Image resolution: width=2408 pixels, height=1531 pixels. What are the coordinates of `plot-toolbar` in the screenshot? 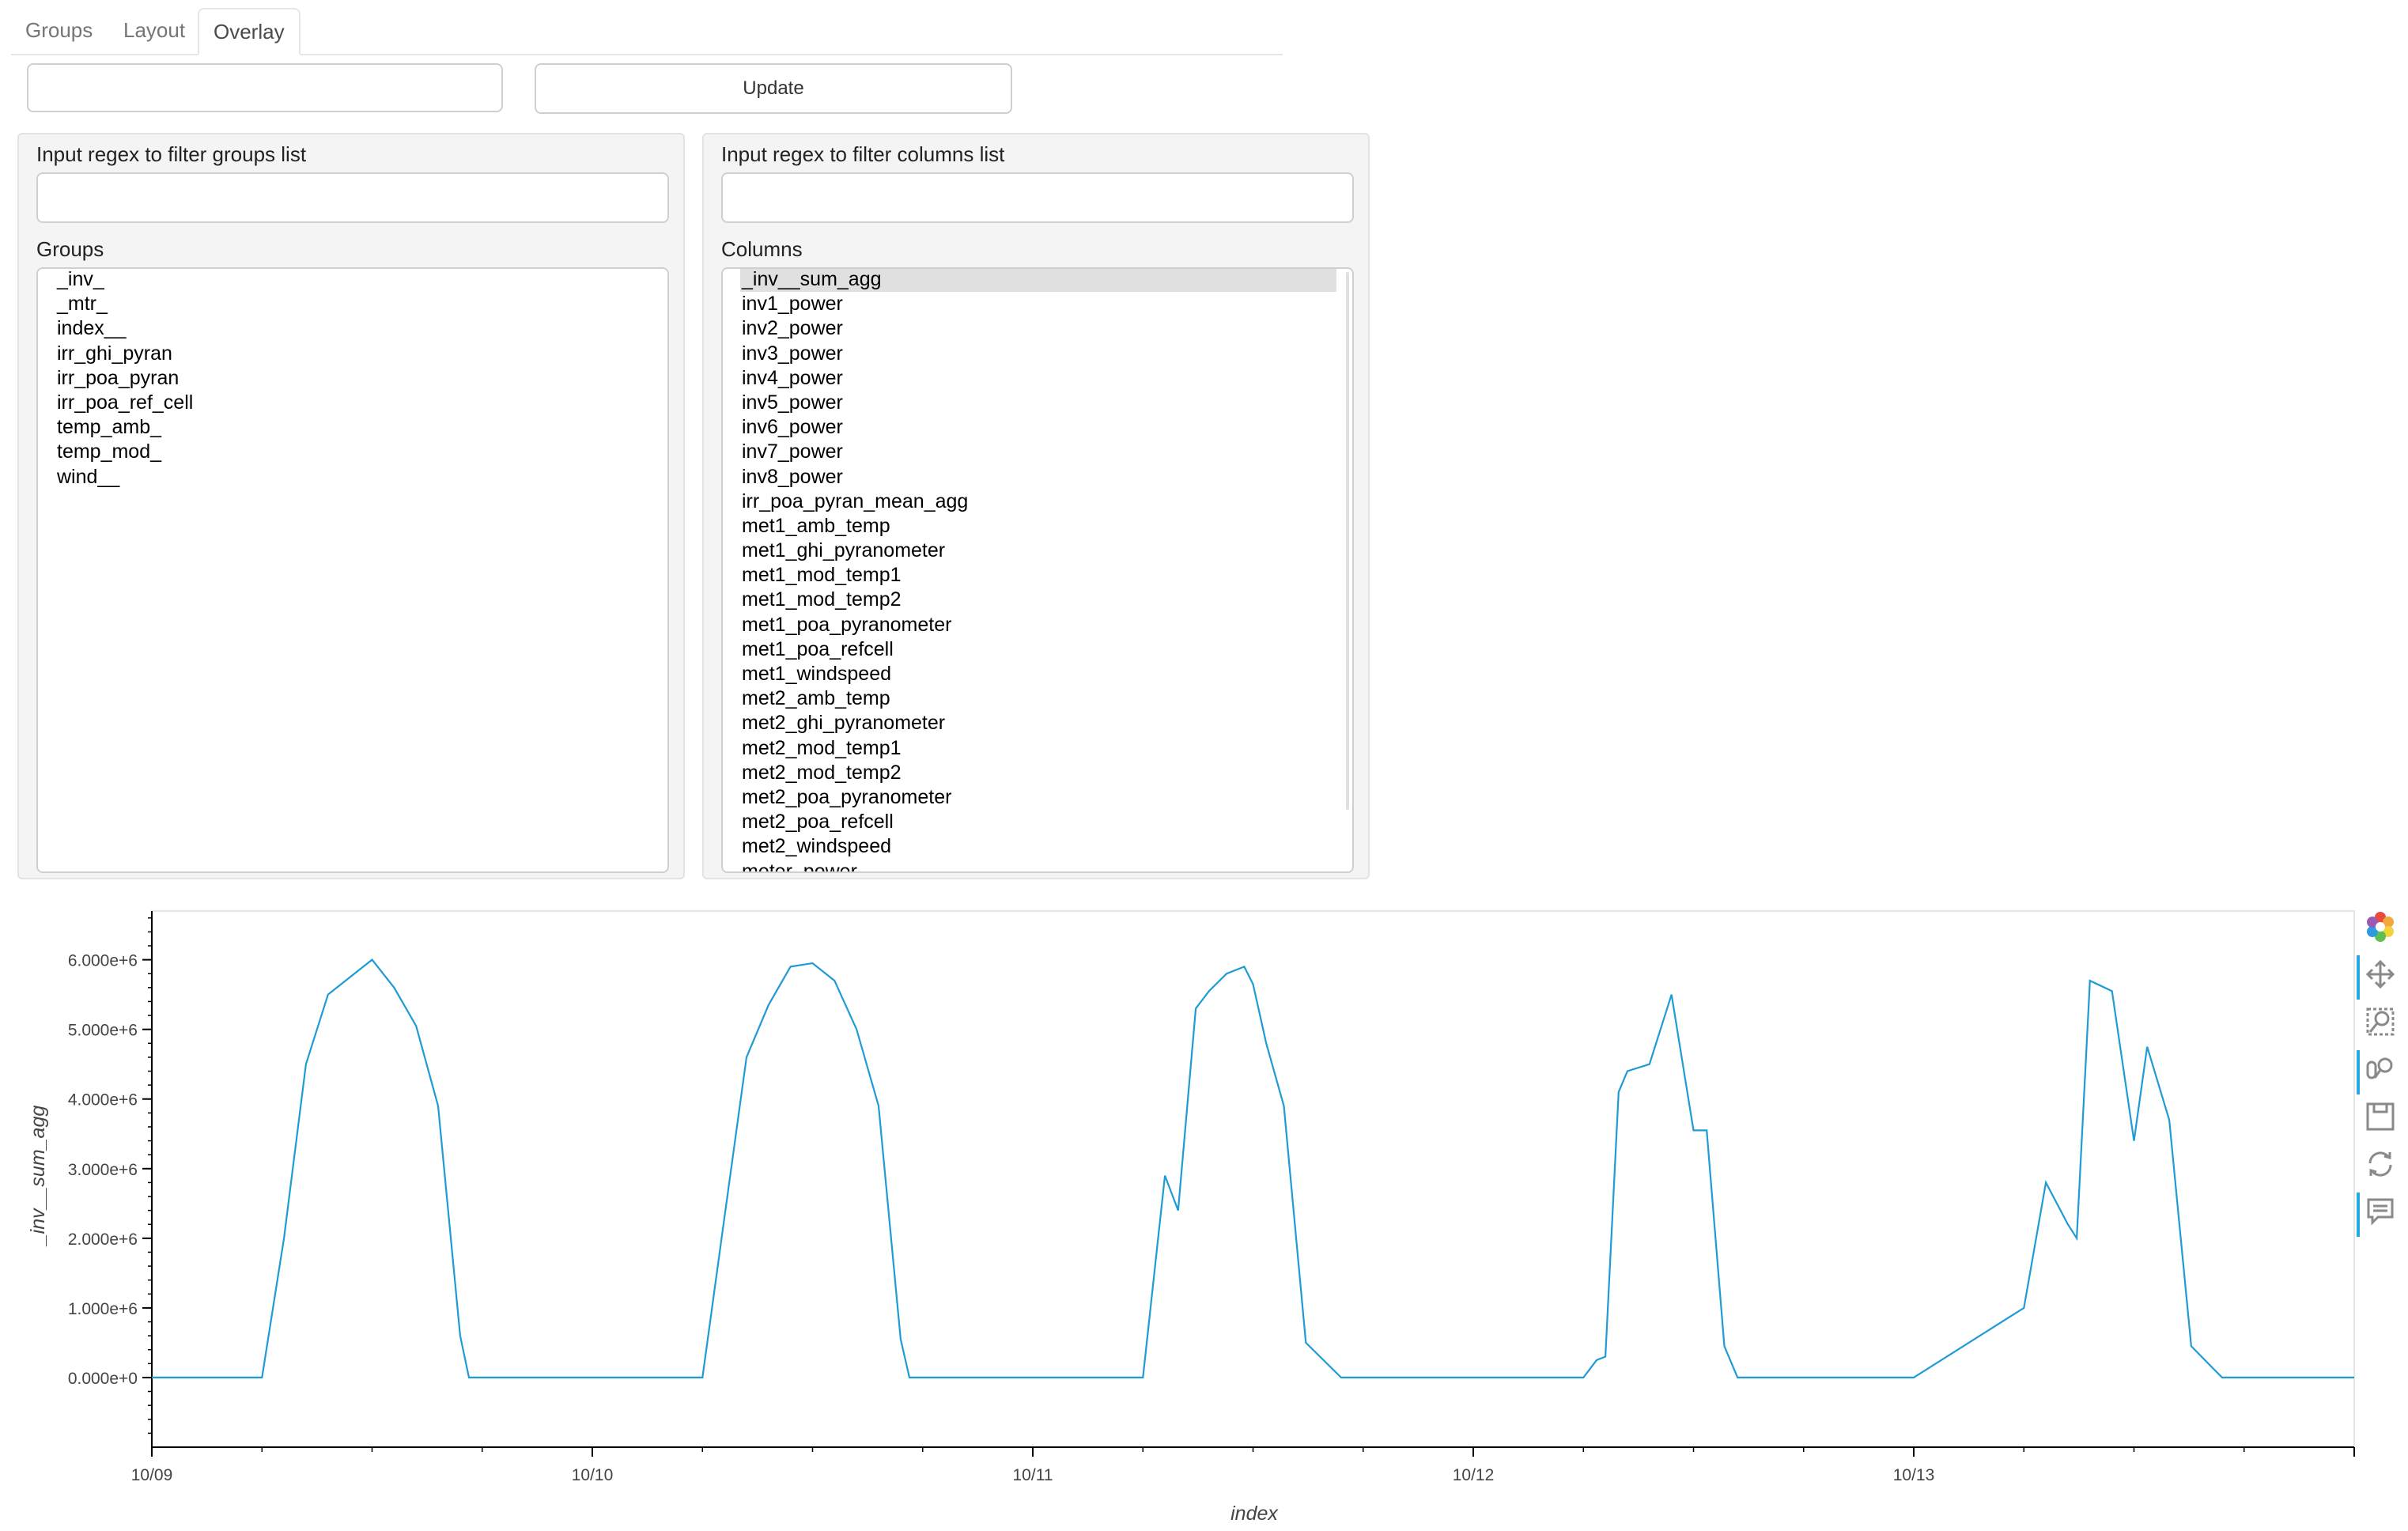 It's located at (2379, 1074).